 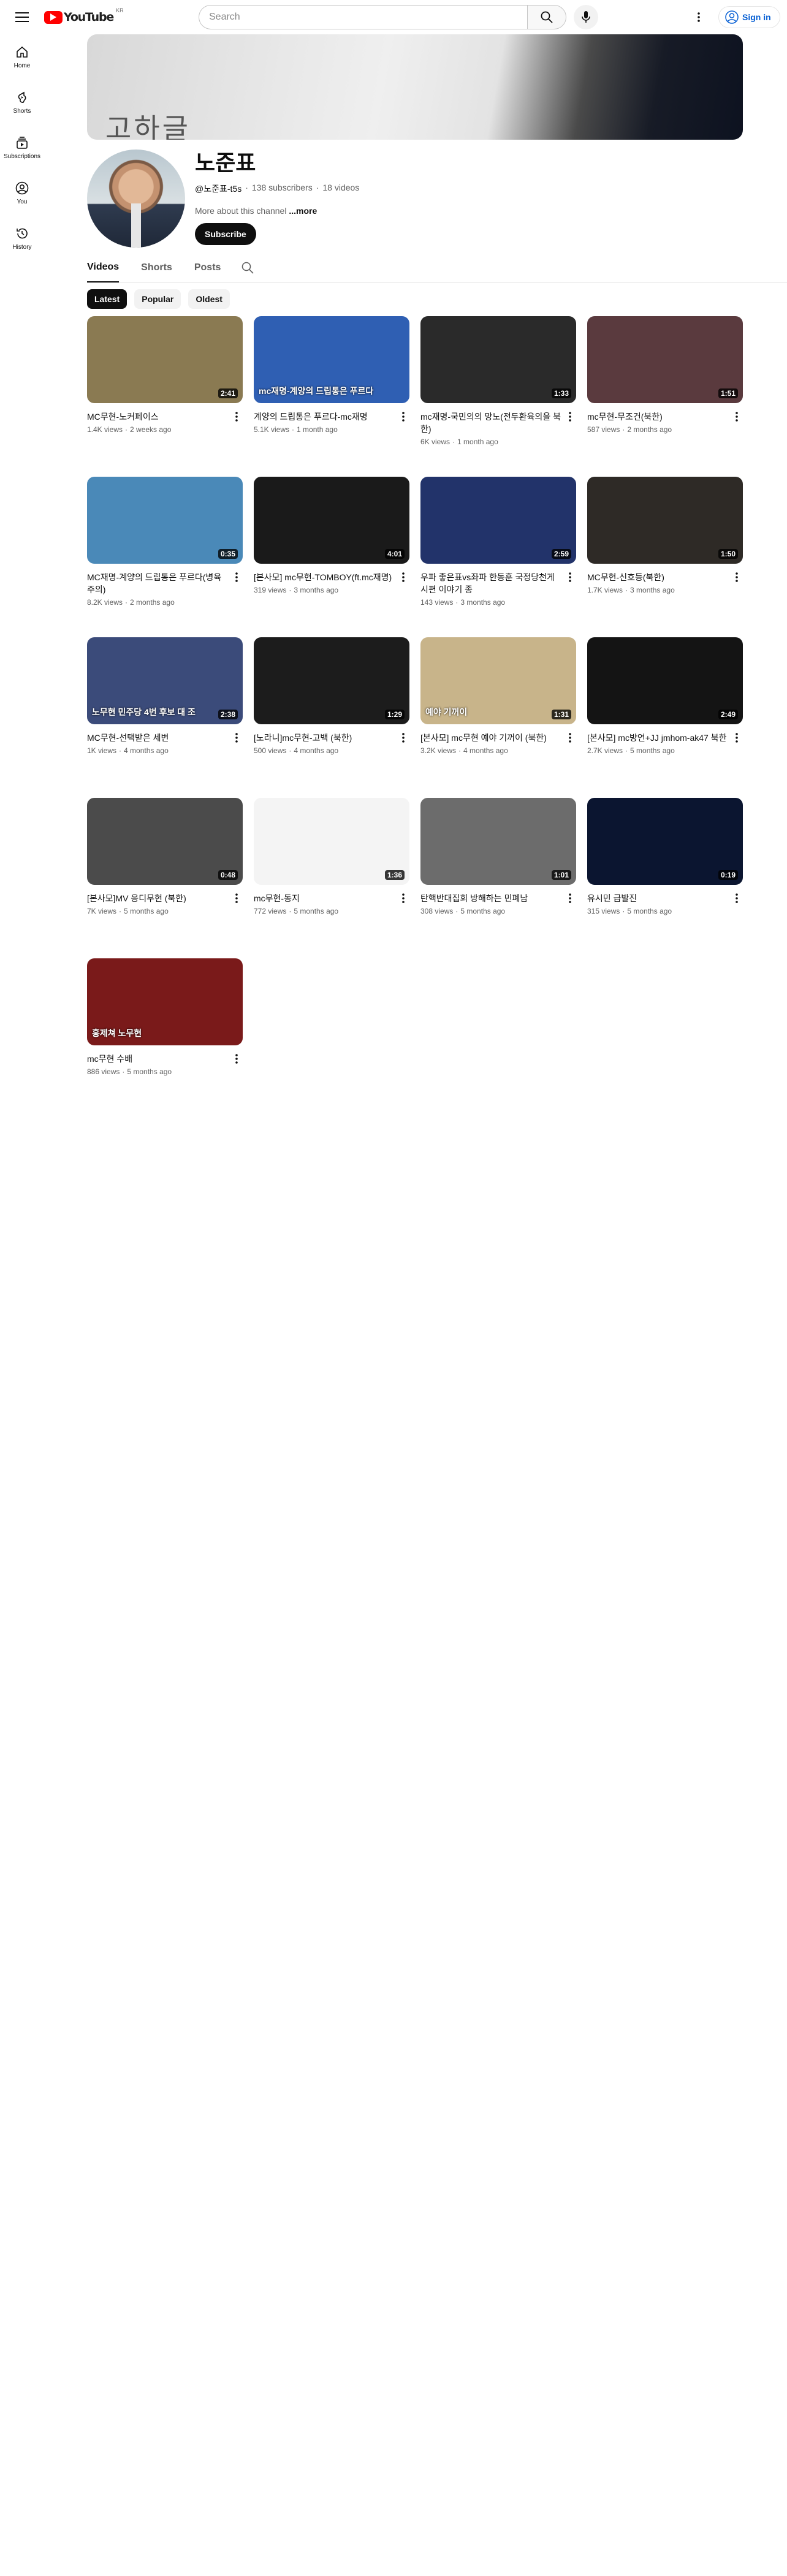 What do you see at coordinates (490, 738) in the screenshot?
I see `video-title: [본사모] mc무현 예야 기꺼이 (북한)` at bounding box center [490, 738].